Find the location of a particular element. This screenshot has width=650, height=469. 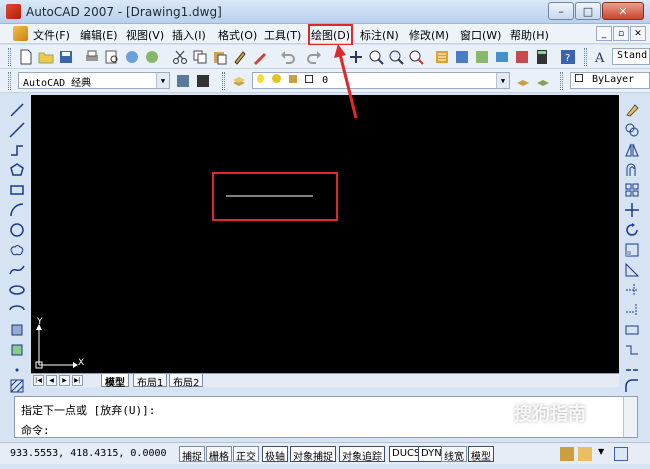

menu-file: 文件(F) is located at coordinates (51, 35).